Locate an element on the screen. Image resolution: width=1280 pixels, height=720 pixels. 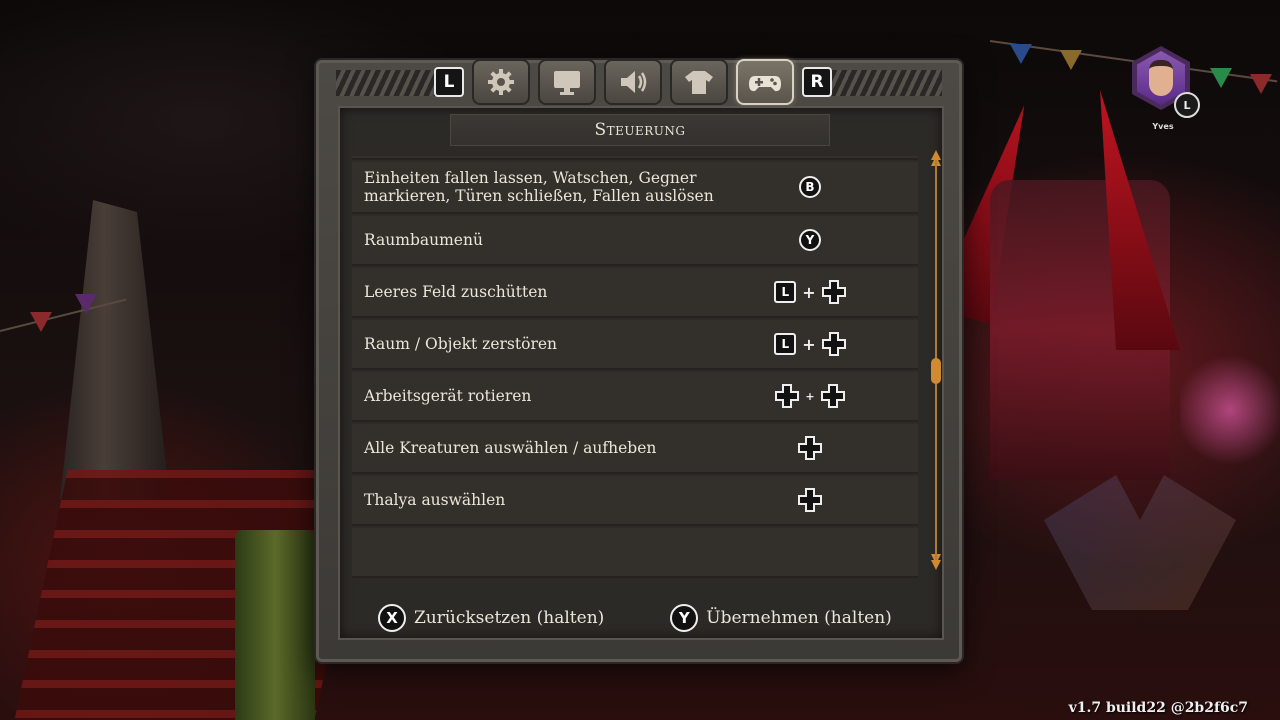
tab-controls is located at coordinates (765, 82).